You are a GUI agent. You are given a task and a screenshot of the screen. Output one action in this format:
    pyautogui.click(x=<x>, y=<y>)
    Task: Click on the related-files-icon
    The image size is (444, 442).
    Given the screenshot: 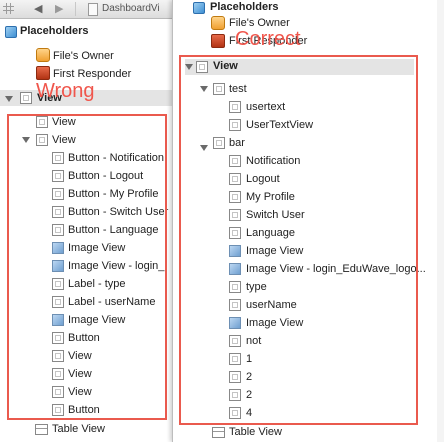 What is the action you would take?
    pyautogui.click(x=8, y=8)
    